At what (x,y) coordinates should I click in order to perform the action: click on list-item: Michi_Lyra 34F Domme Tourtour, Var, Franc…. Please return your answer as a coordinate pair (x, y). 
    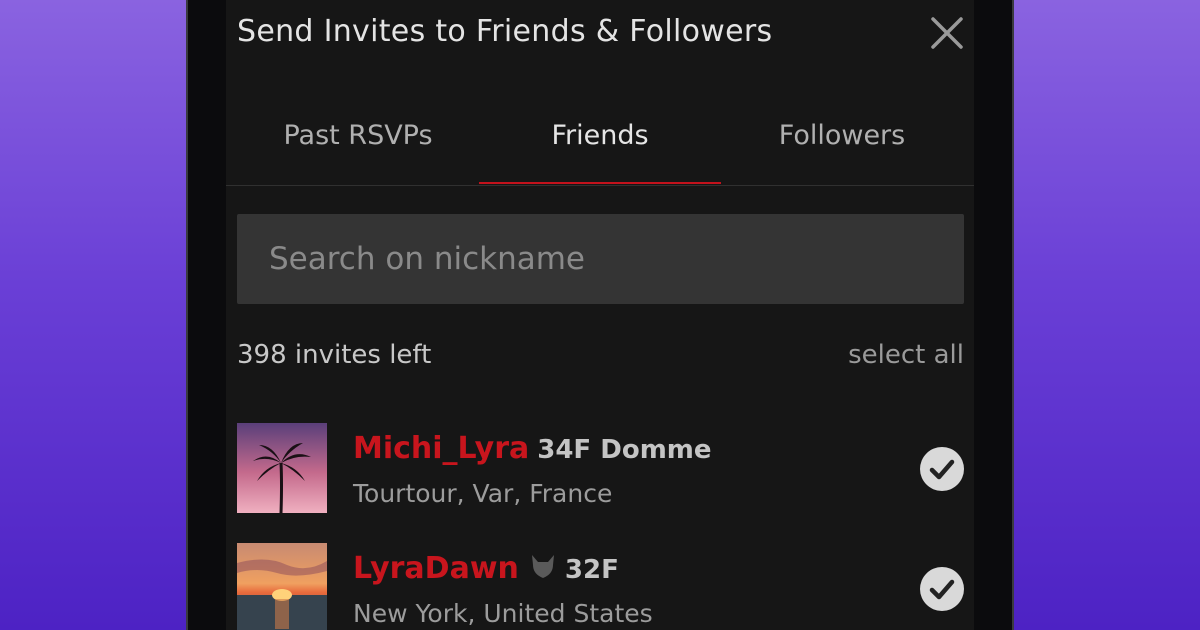
    Looking at the image, I should click on (600, 469).